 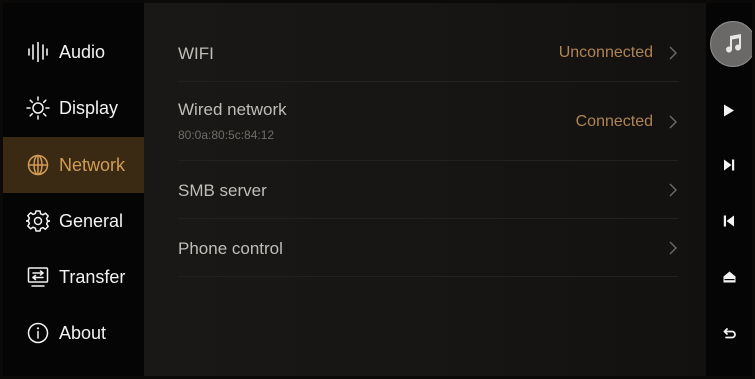 What do you see at coordinates (614, 121) in the screenshot?
I see `wired-status: Connected` at bounding box center [614, 121].